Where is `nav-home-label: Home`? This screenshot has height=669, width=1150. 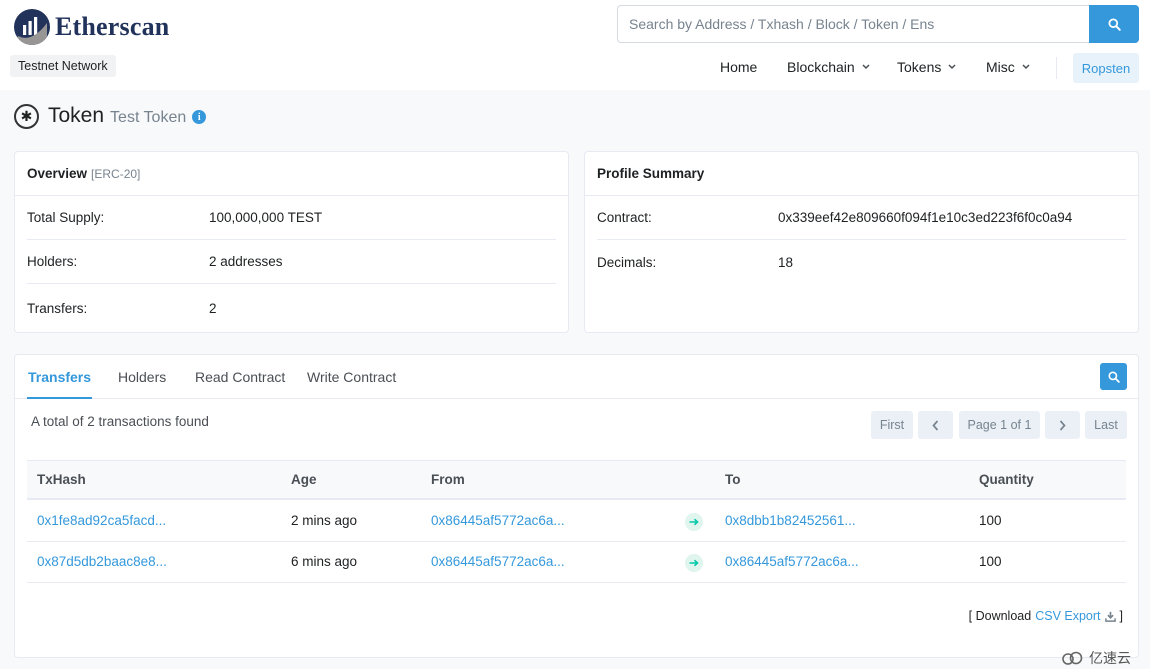 nav-home-label: Home is located at coordinates (739, 67).